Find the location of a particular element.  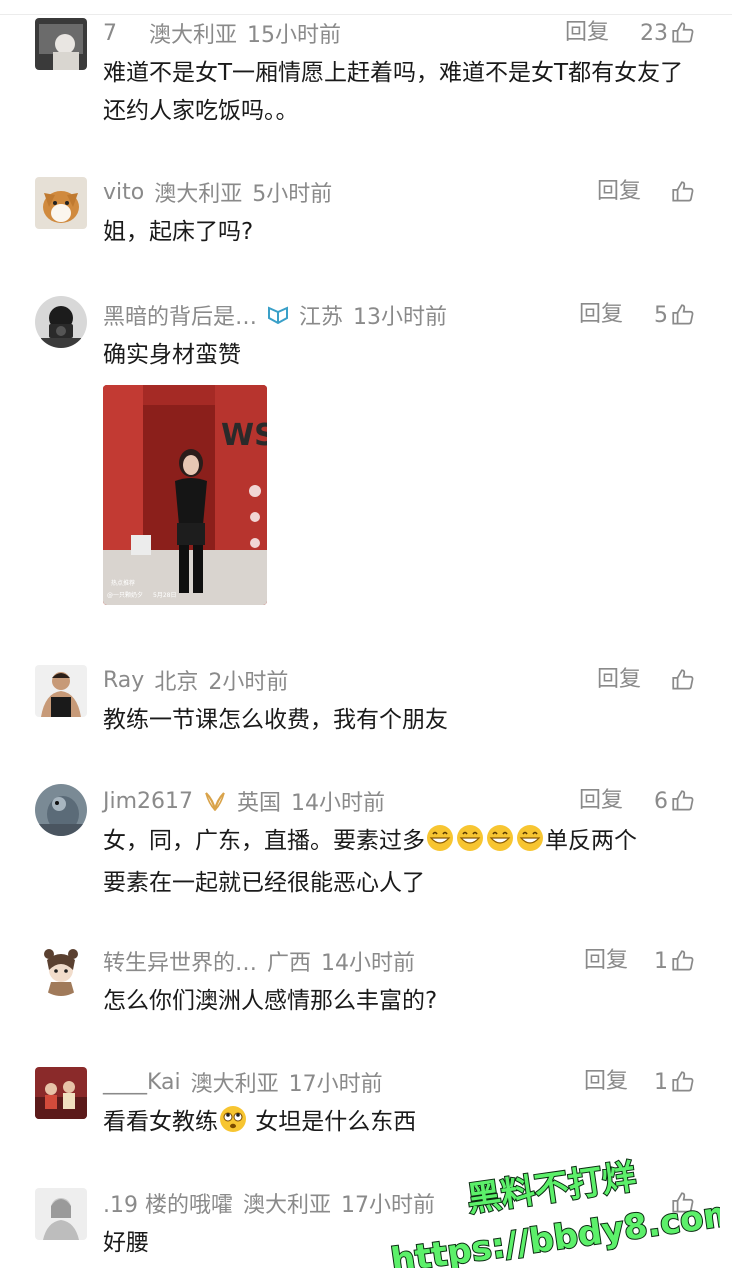

timestamp: 13小时前 is located at coordinates (400, 317).